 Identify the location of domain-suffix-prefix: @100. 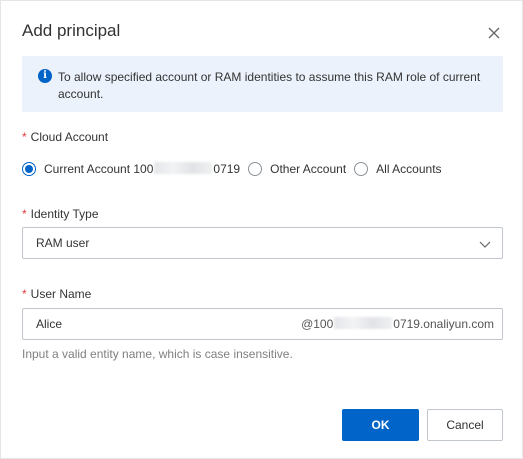
(317, 324).